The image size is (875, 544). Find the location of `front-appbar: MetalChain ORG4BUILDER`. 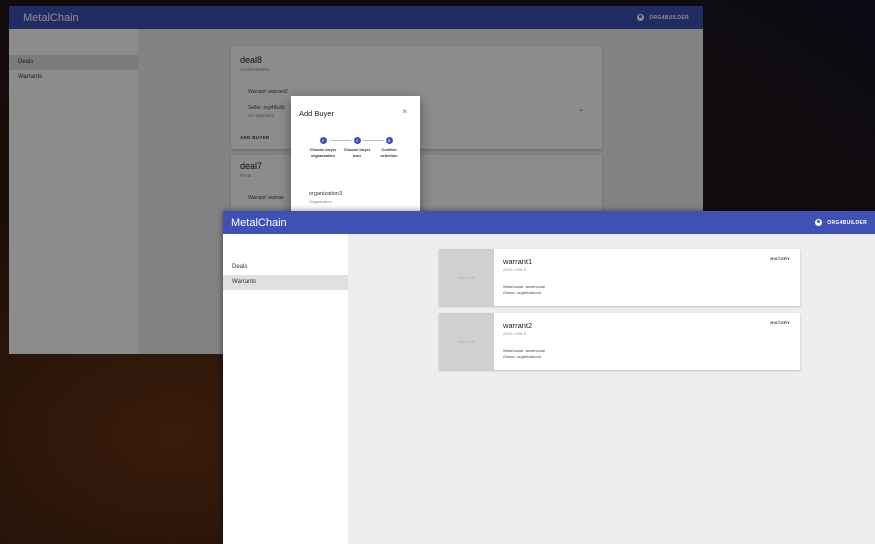

front-appbar: MetalChain ORG4BUILDER is located at coordinates (549, 222).